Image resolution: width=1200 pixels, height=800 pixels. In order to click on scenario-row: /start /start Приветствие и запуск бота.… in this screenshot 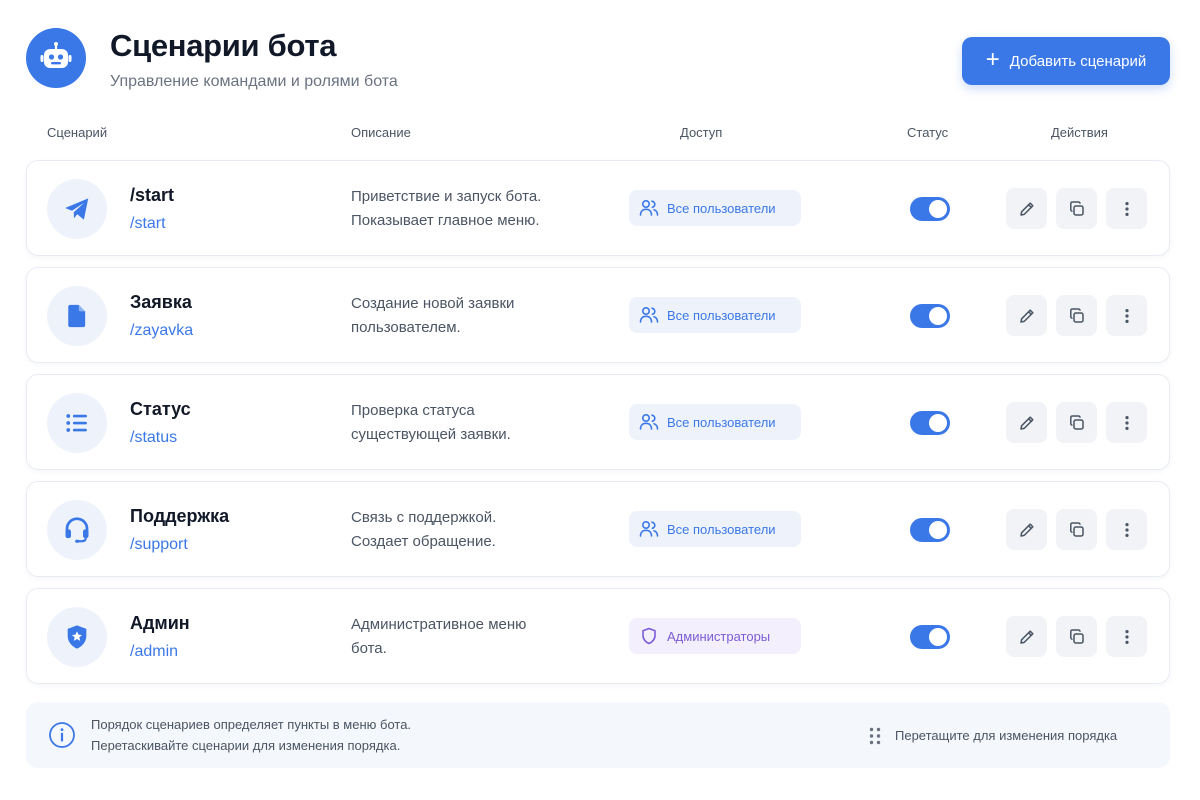, I will do `click(598, 208)`.